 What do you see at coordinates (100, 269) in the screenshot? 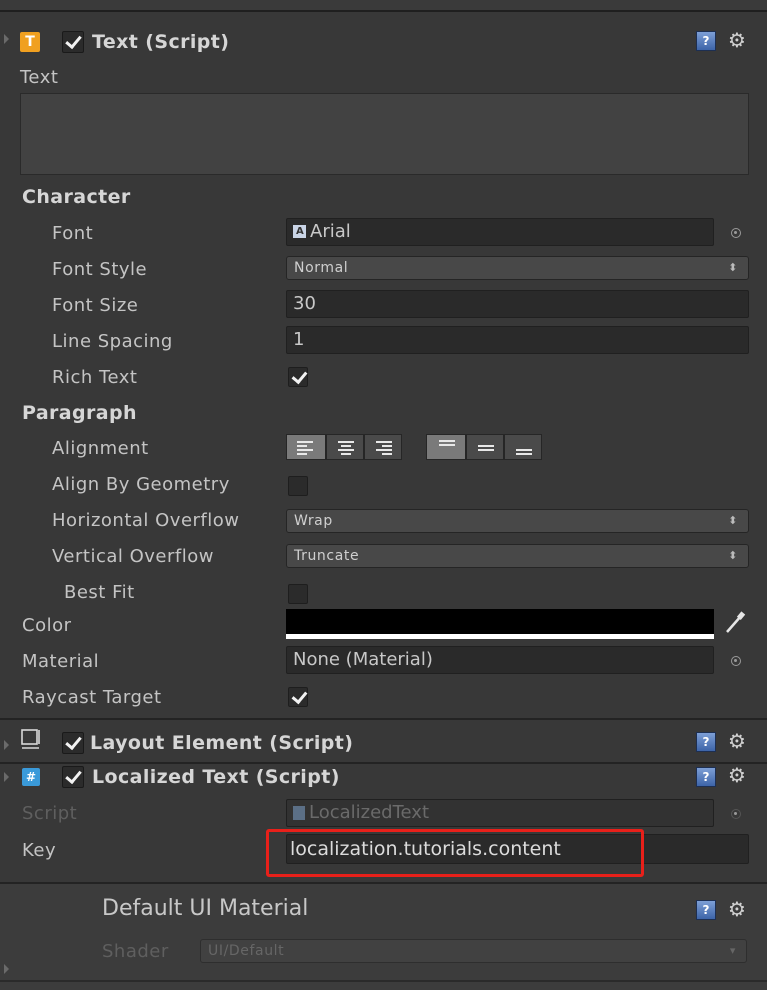
I see `font-style-label: Font Style` at bounding box center [100, 269].